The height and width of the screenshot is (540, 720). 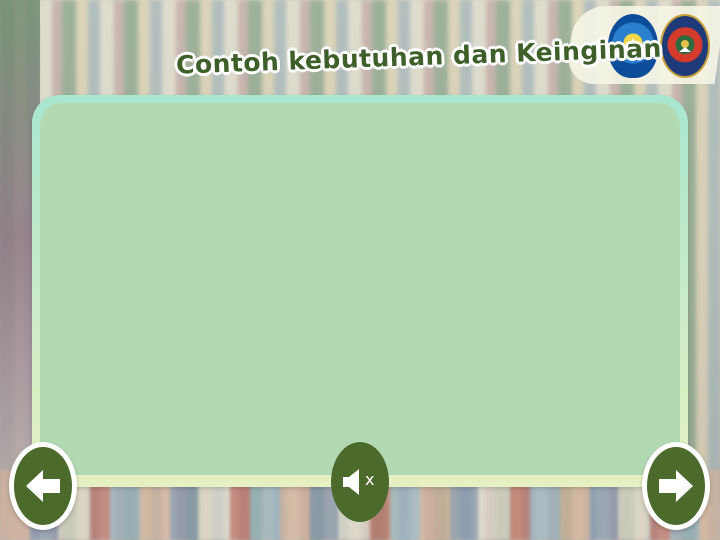 I want to click on regional-emblem-icon, so click(x=685, y=46).